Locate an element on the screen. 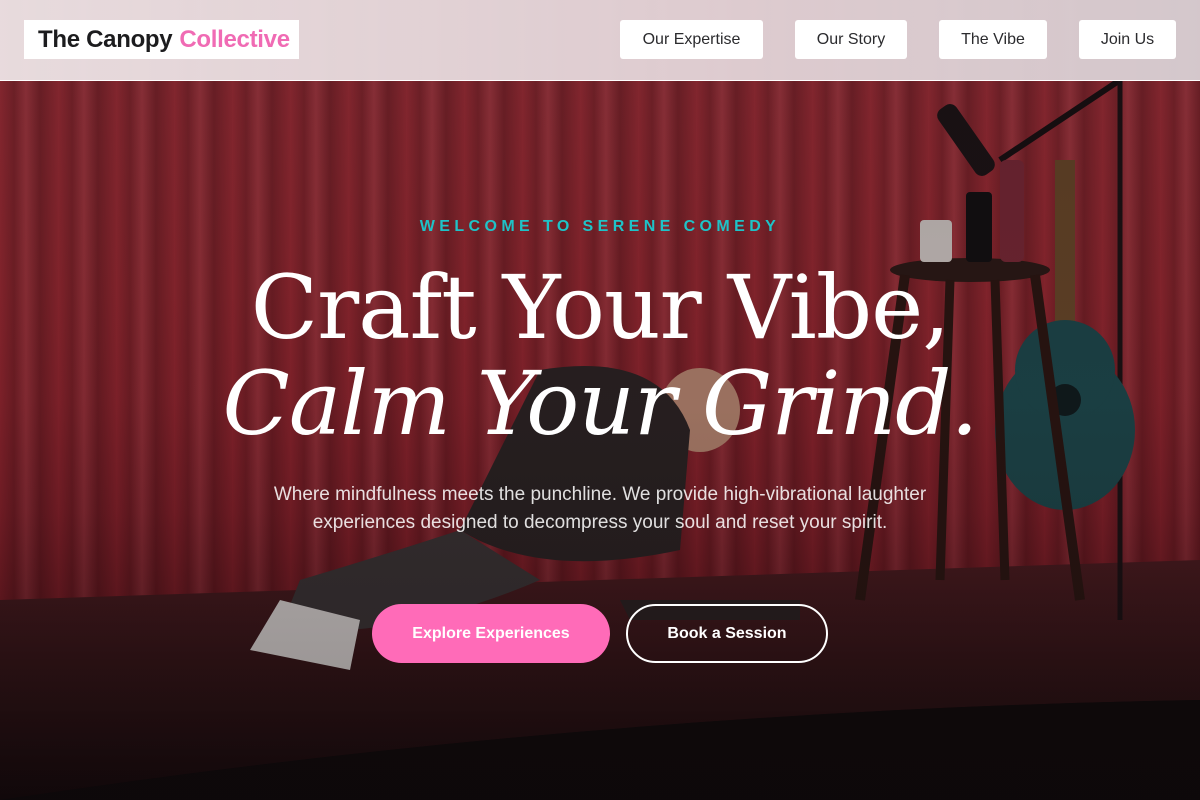 This screenshot has height=800, width=1200. logo-text-accent: Collective is located at coordinates (234, 39).